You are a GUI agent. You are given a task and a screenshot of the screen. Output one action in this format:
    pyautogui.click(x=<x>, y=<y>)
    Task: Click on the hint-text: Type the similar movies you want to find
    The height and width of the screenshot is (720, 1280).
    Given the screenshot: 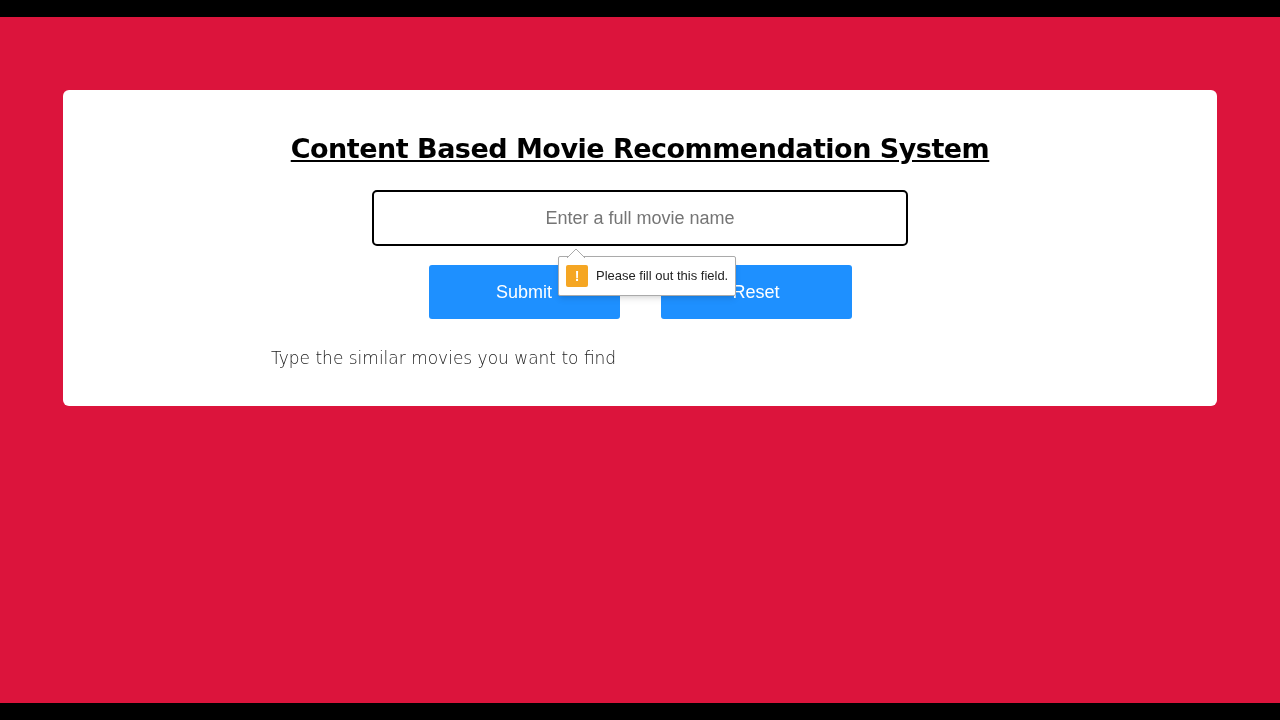 What is the action you would take?
    pyautogui.click(x=444, y=358)
    